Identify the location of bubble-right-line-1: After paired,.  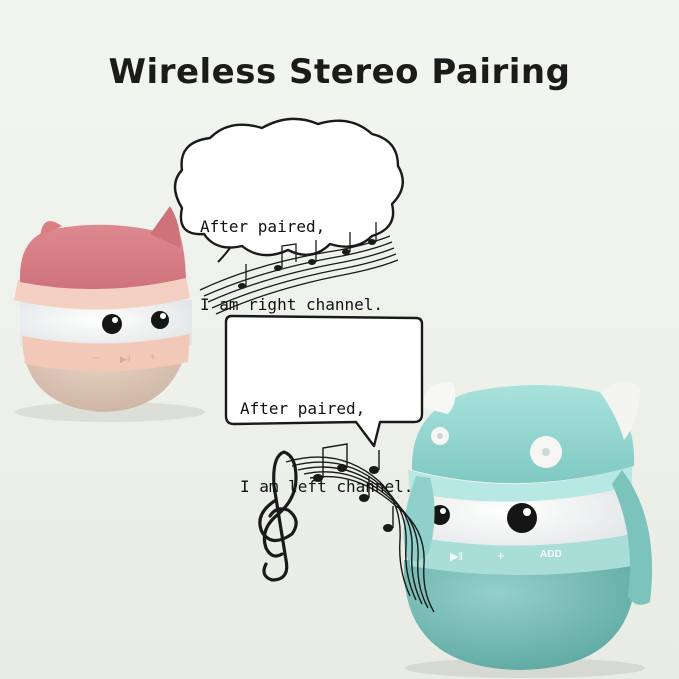
(263, 226).